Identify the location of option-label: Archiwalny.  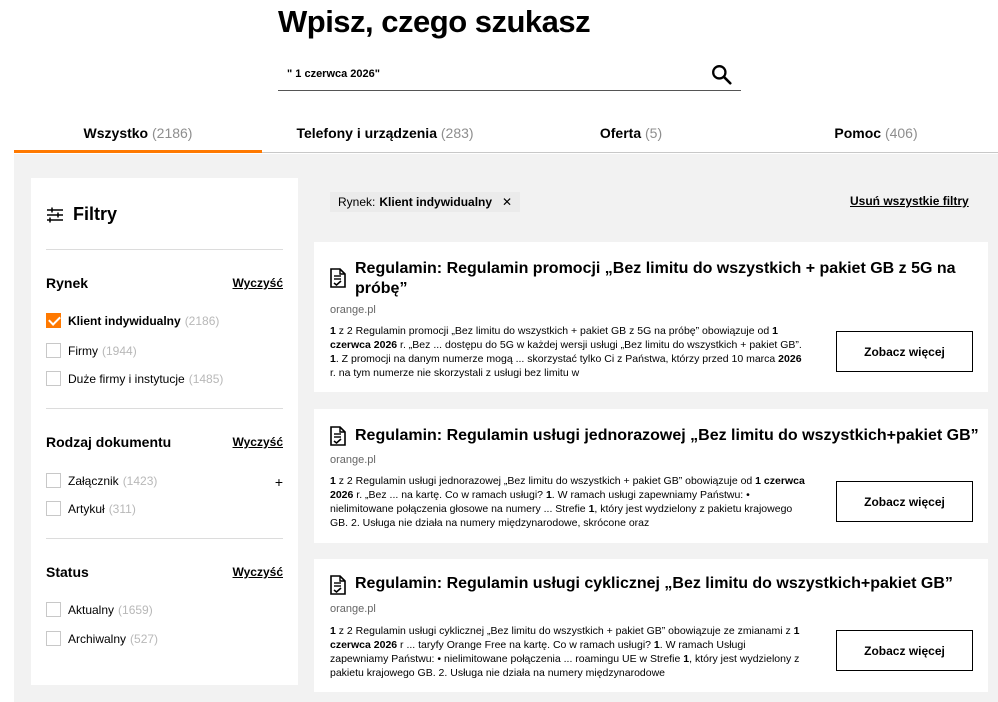
(97, 638).